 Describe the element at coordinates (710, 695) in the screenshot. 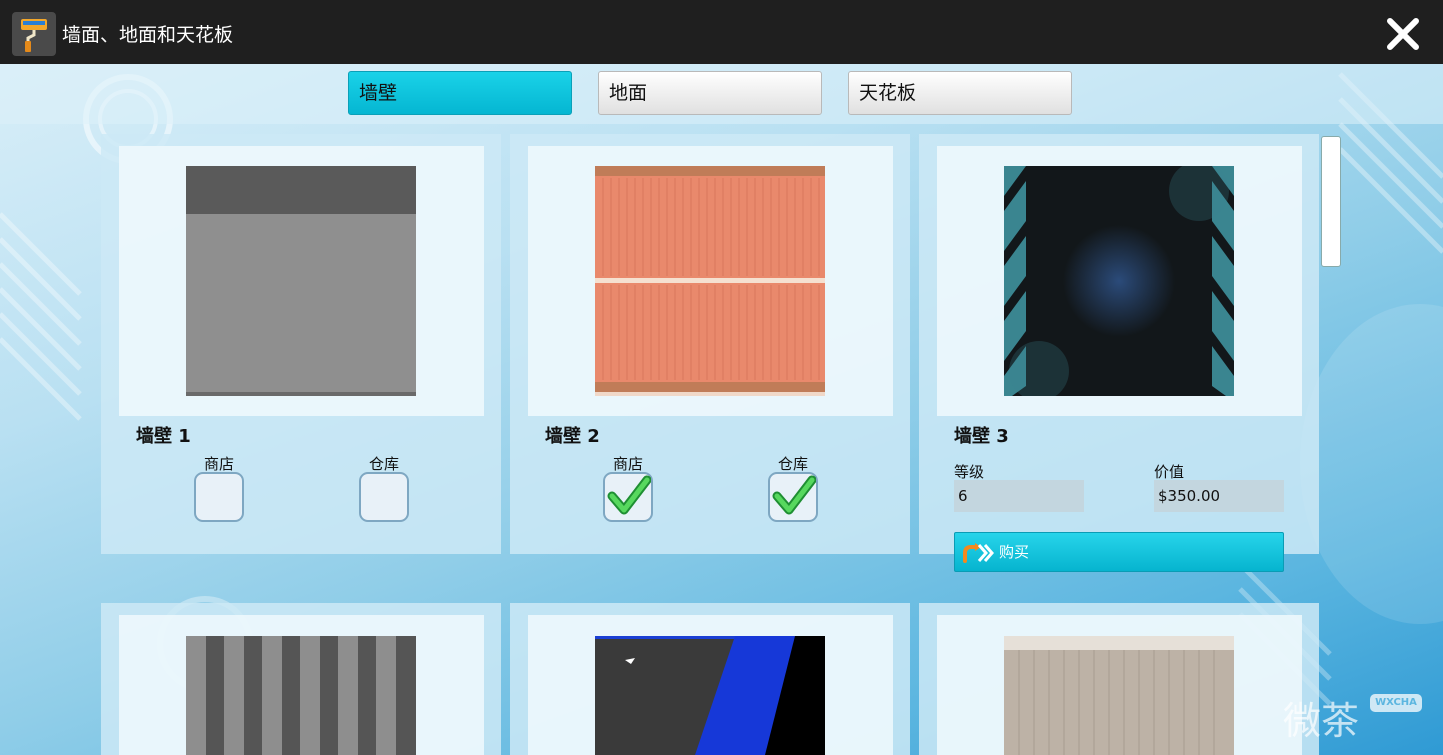

I see `wall-texture-blue-diagonal` at that location.